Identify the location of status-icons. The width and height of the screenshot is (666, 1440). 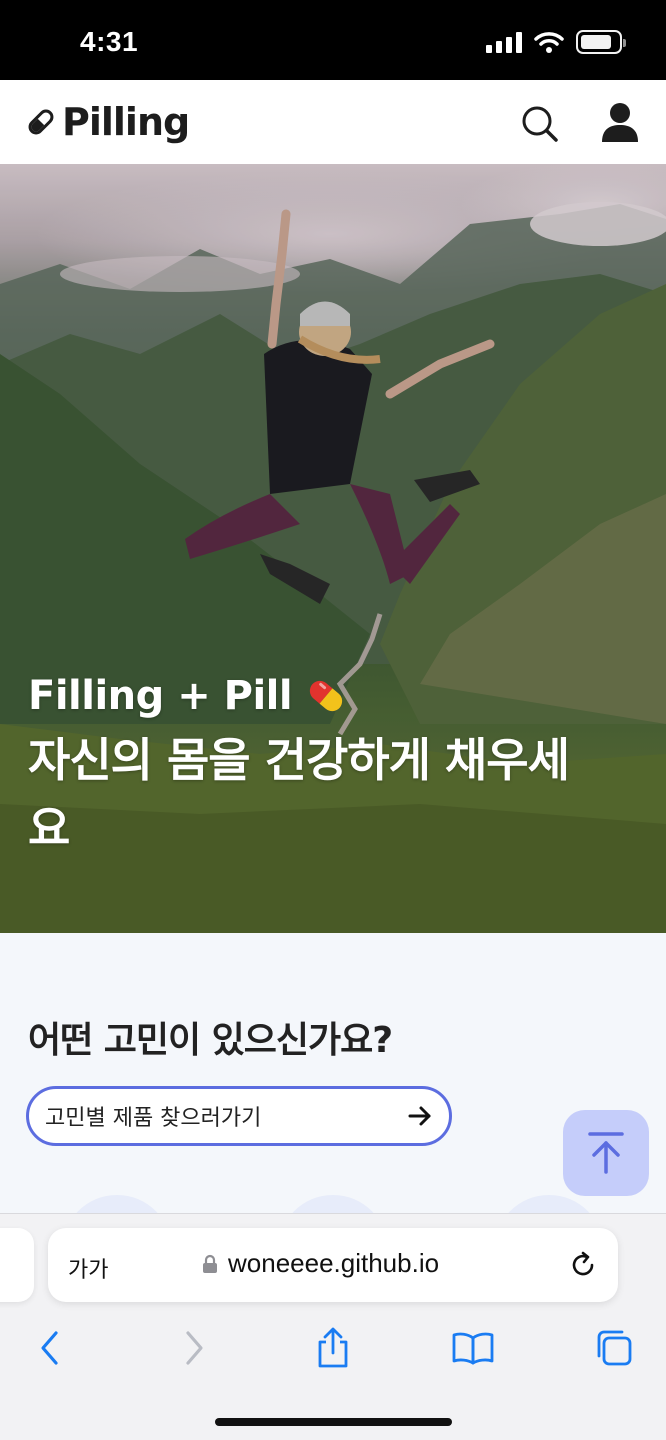
(556, 42).